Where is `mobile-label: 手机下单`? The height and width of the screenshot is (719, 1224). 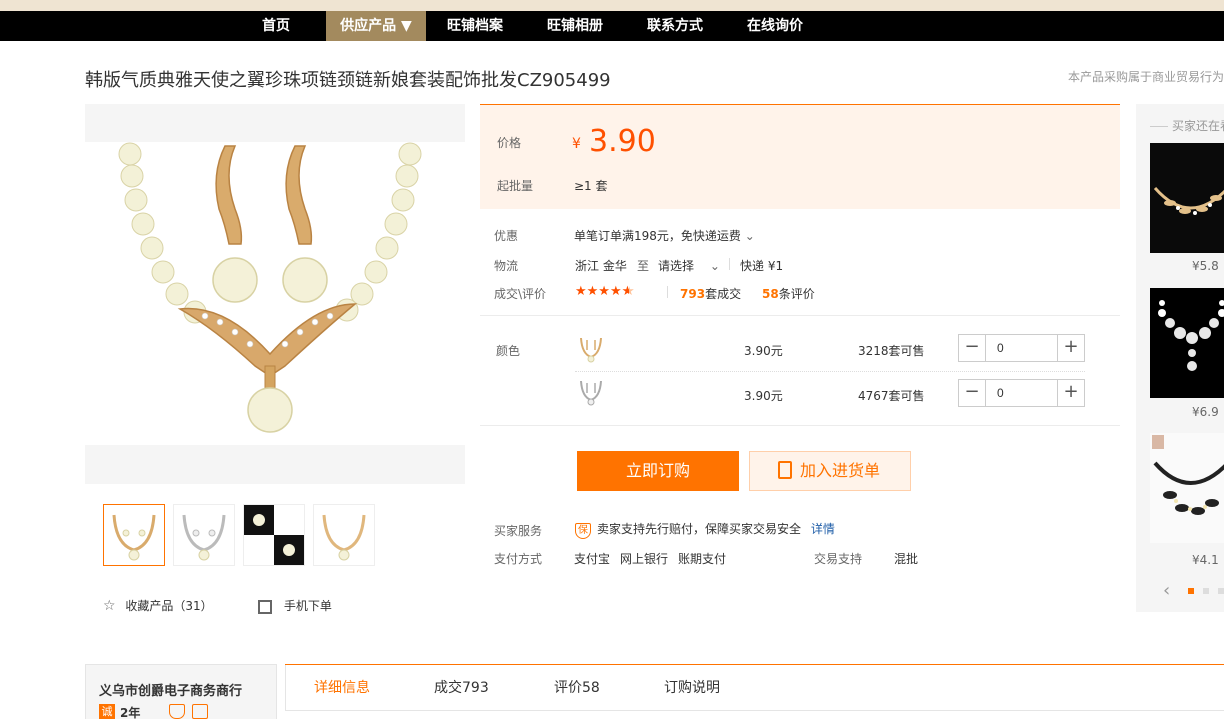 mobile-label: 手机下单 is located at coordinates (307, 606).